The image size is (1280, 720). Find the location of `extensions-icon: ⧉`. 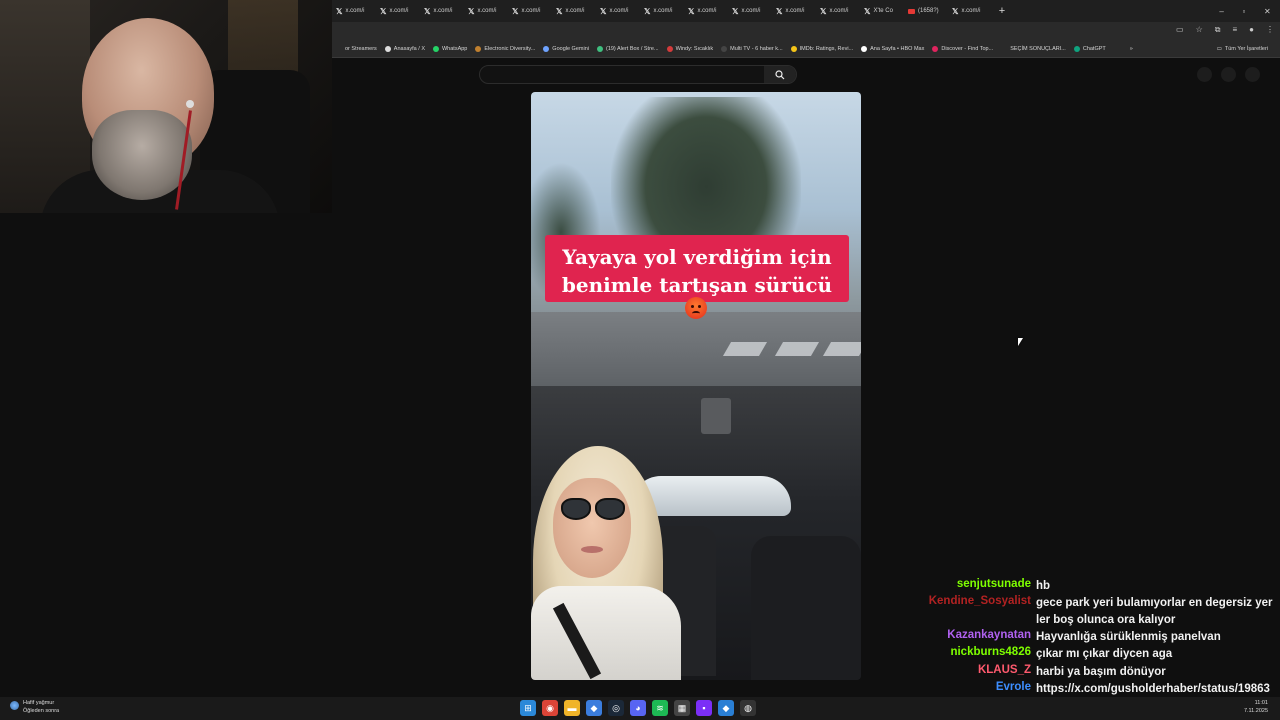

extensions-icon: ⧉ is located at coordinates (1218, 30).